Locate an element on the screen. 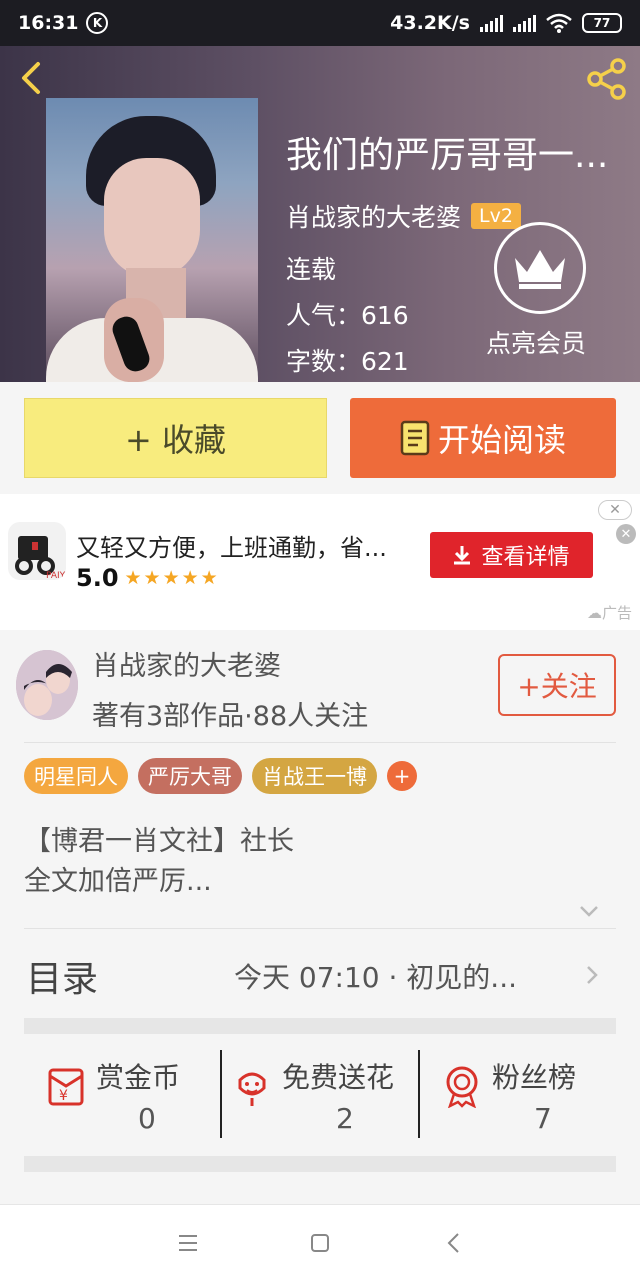 This screenshot has width=640, height=1280. stat-fan-ranking: 粉丝榜 7 is located at coordinates (525, 1094).